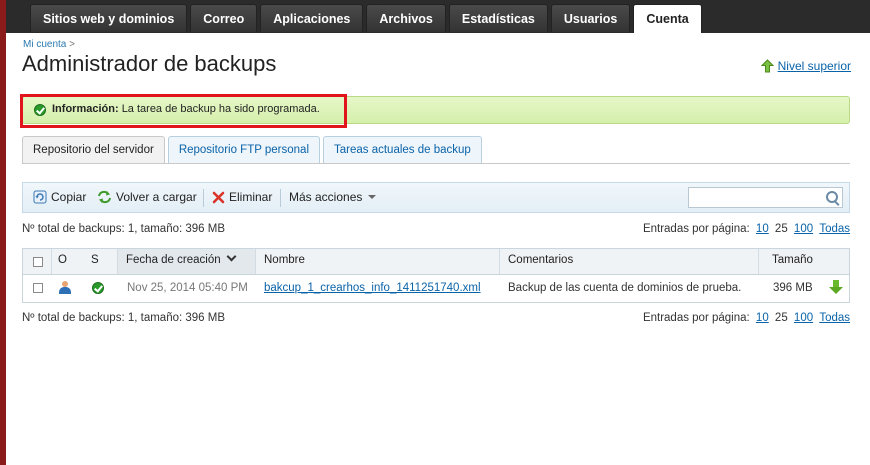 This screenshot has height=465, width=870. What do you see at coordinates (98, 288) in the screenshot?
I see `status-ok-icon` at bounding box center [98, 288].